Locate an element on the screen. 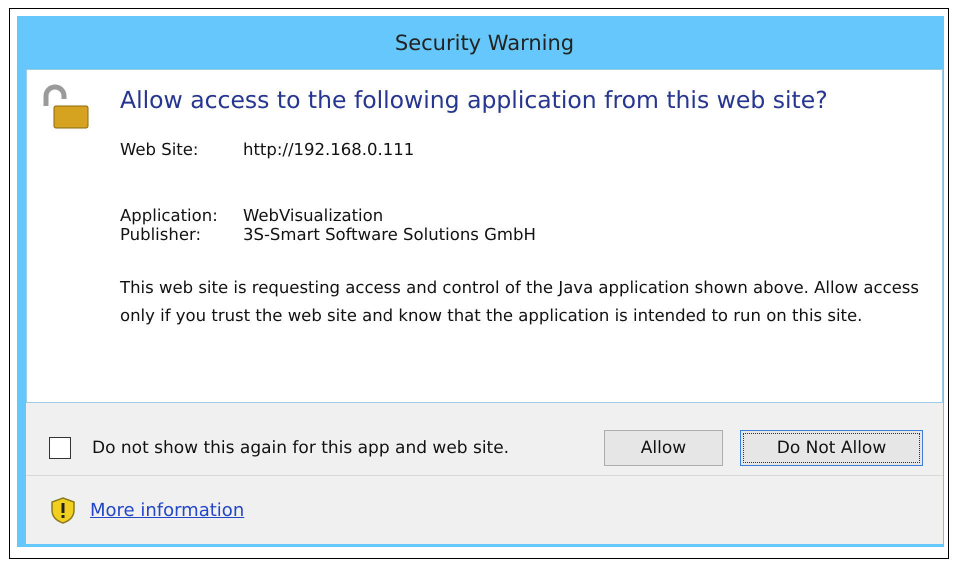  allow-button: Allow is located at coordinates (663, 448).